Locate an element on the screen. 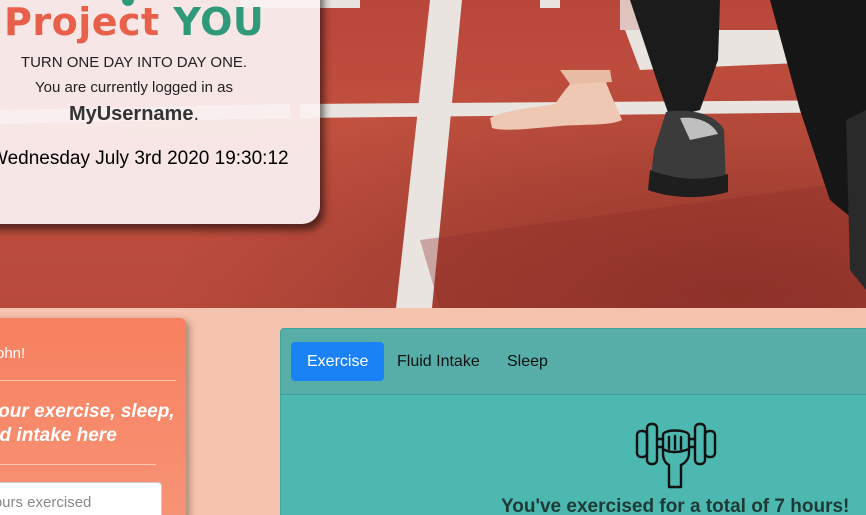 Image resolution: width=866 pixels, height=515 pixels. current-datetime: Wednesday July 3rd 2020 19:30:12 is located at coordinates (144, 158).